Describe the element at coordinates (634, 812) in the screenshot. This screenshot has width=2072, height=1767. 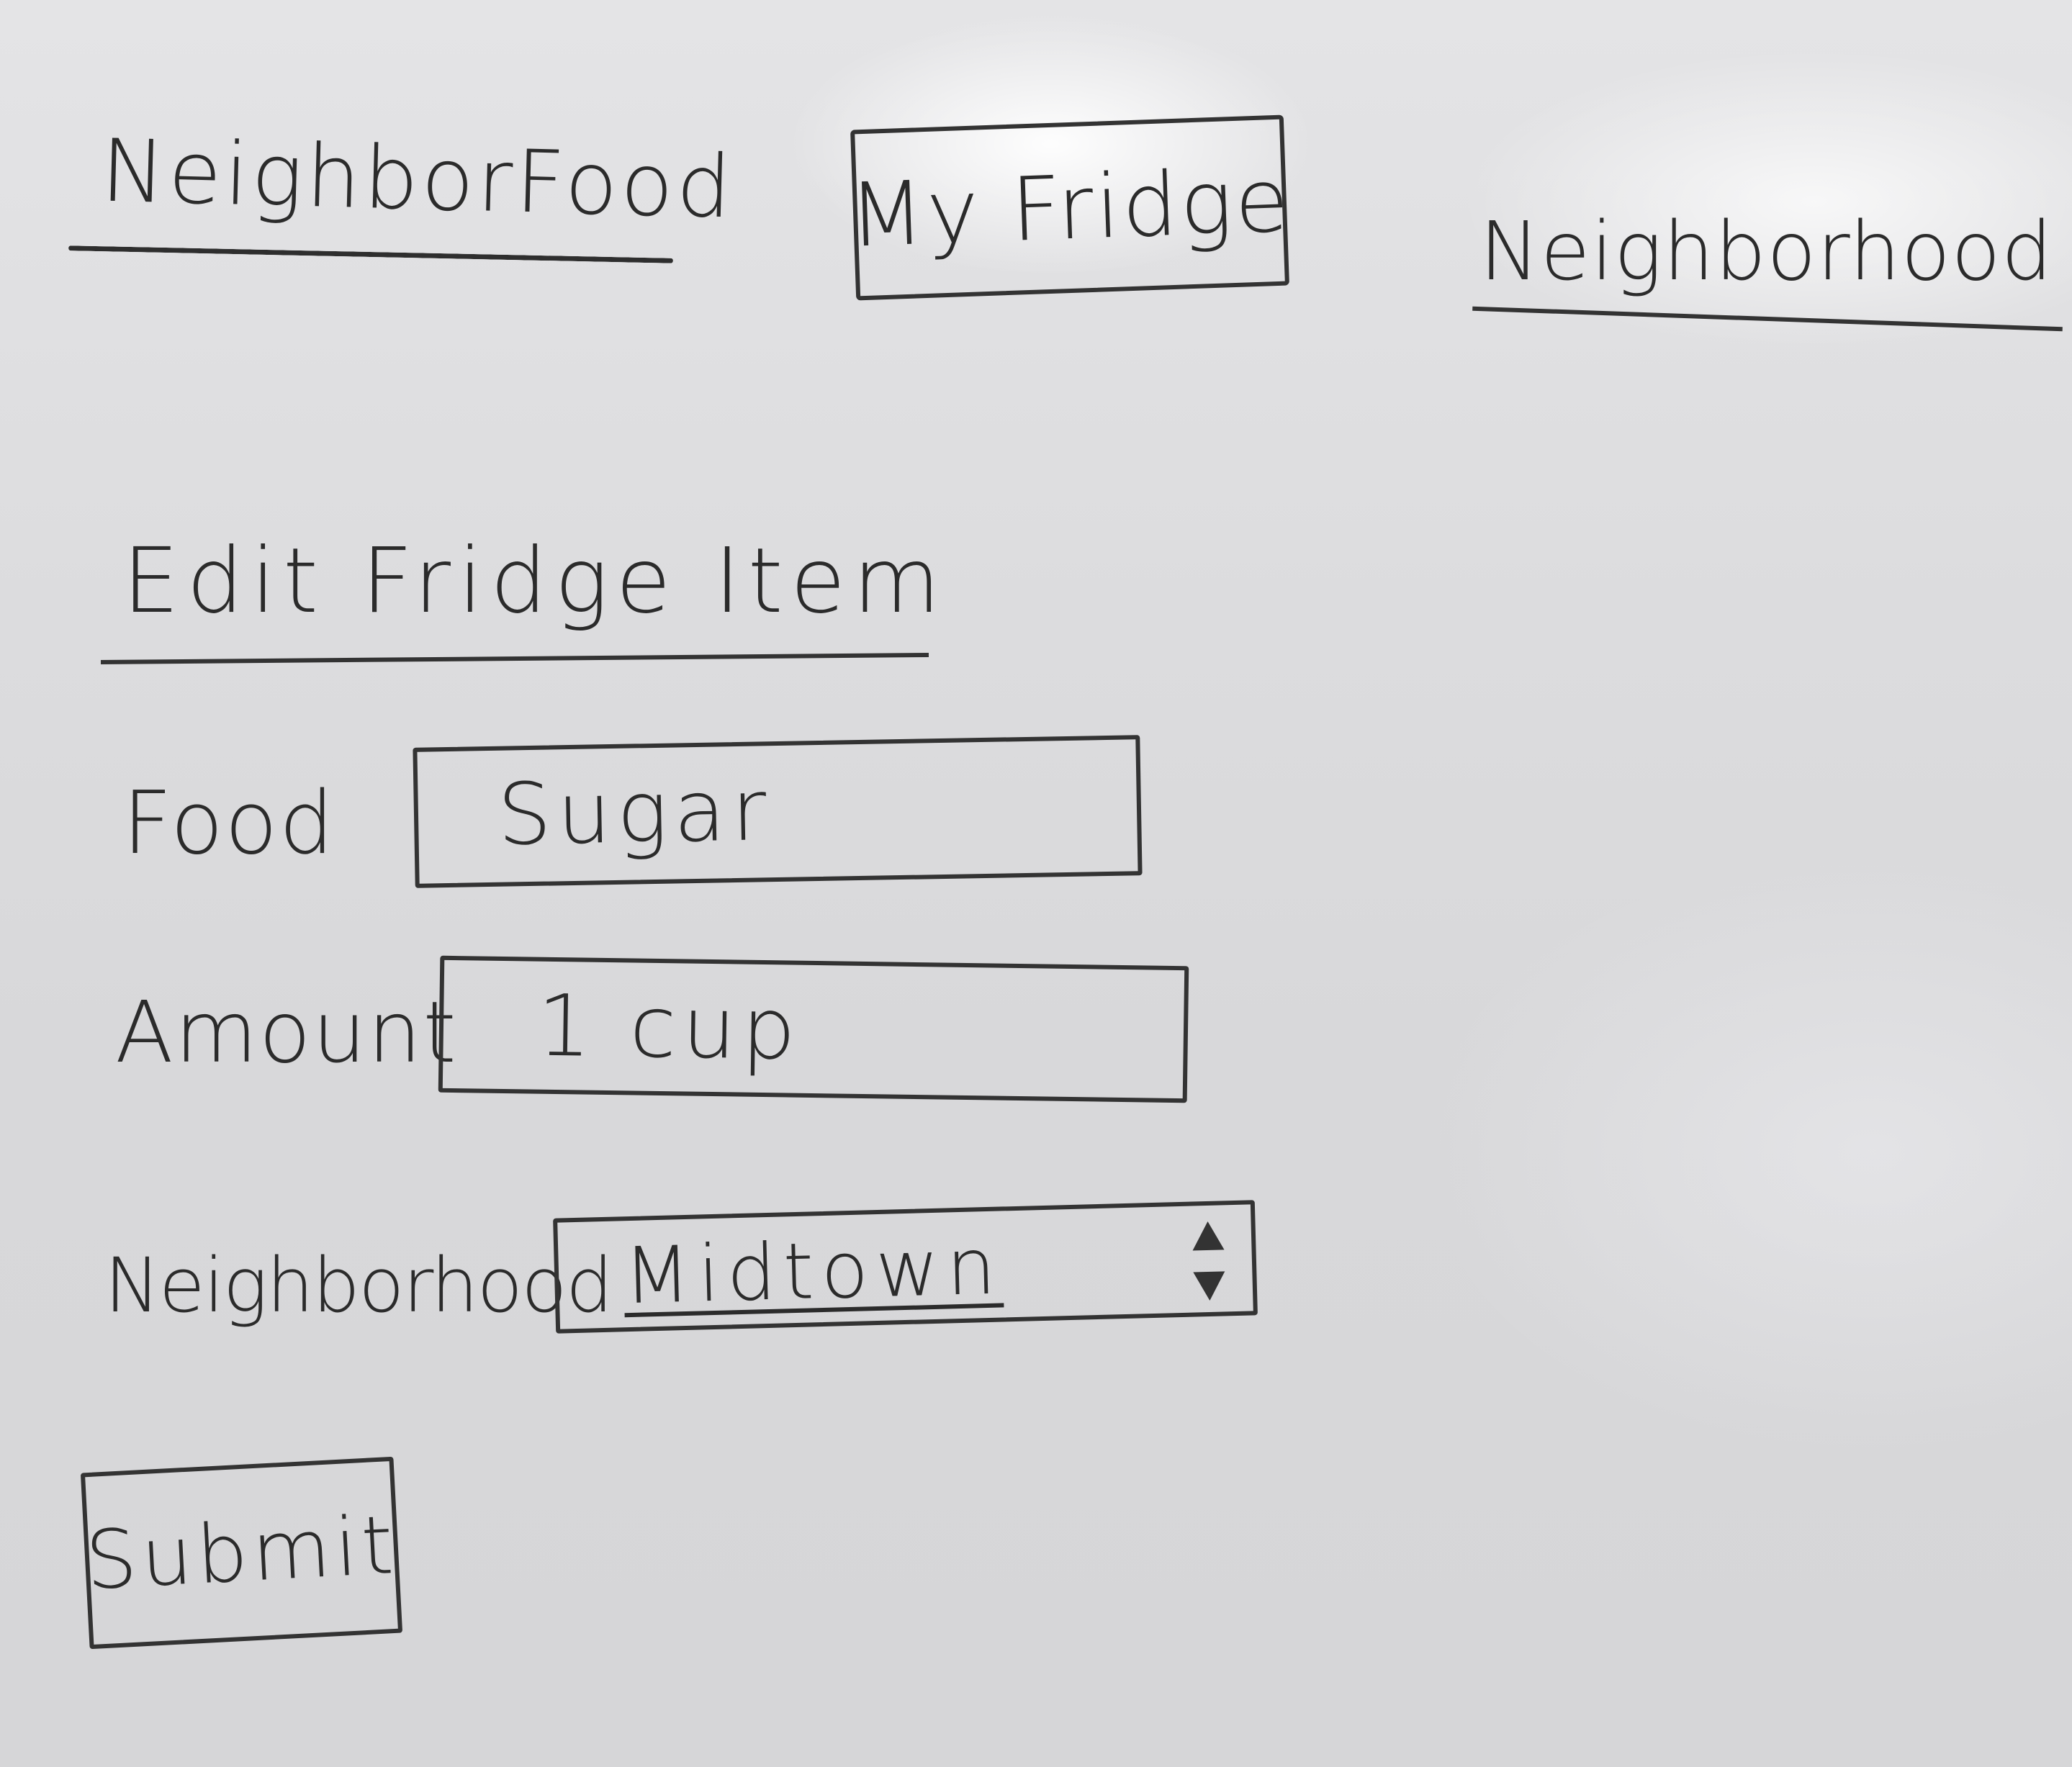
I see `food-input-value: Sugar` at that location.